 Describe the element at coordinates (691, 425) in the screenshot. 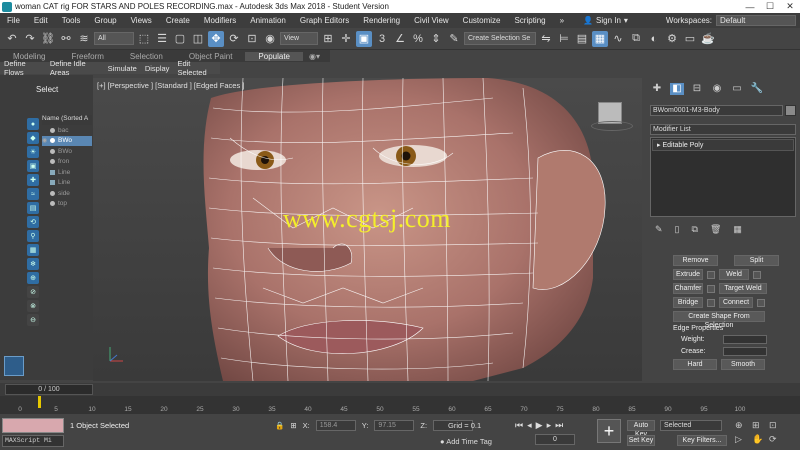

I see `key-selection-dropdown: Selected` at that location.